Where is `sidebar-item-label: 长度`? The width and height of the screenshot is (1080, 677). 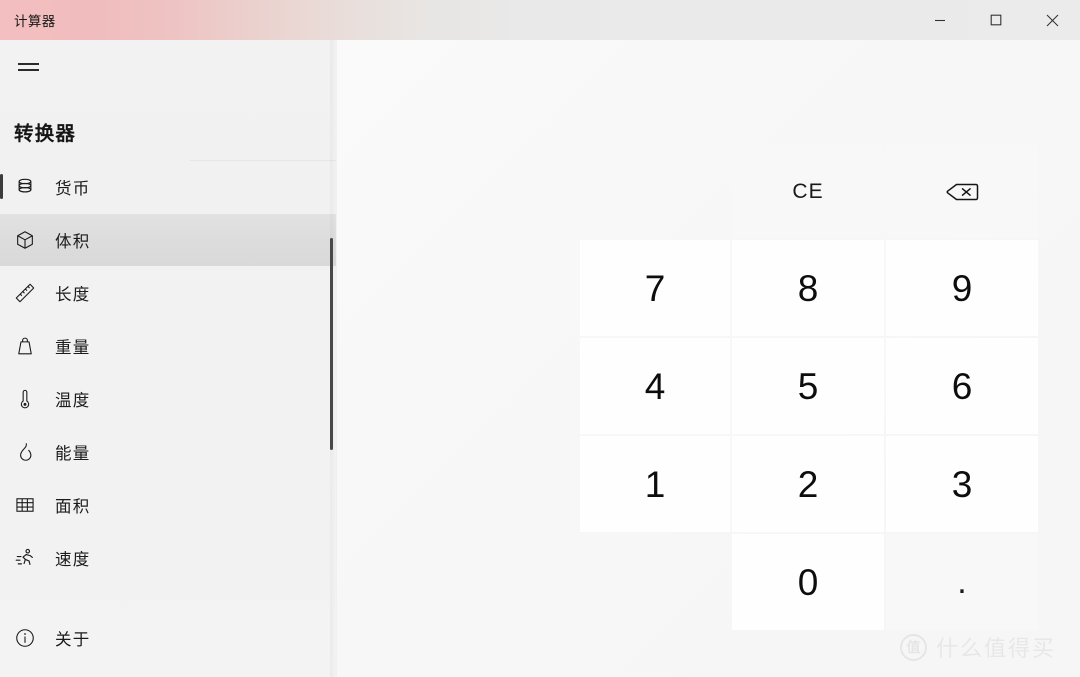 sidebar-item-label: 长度 is located at coordinates (73, 294).